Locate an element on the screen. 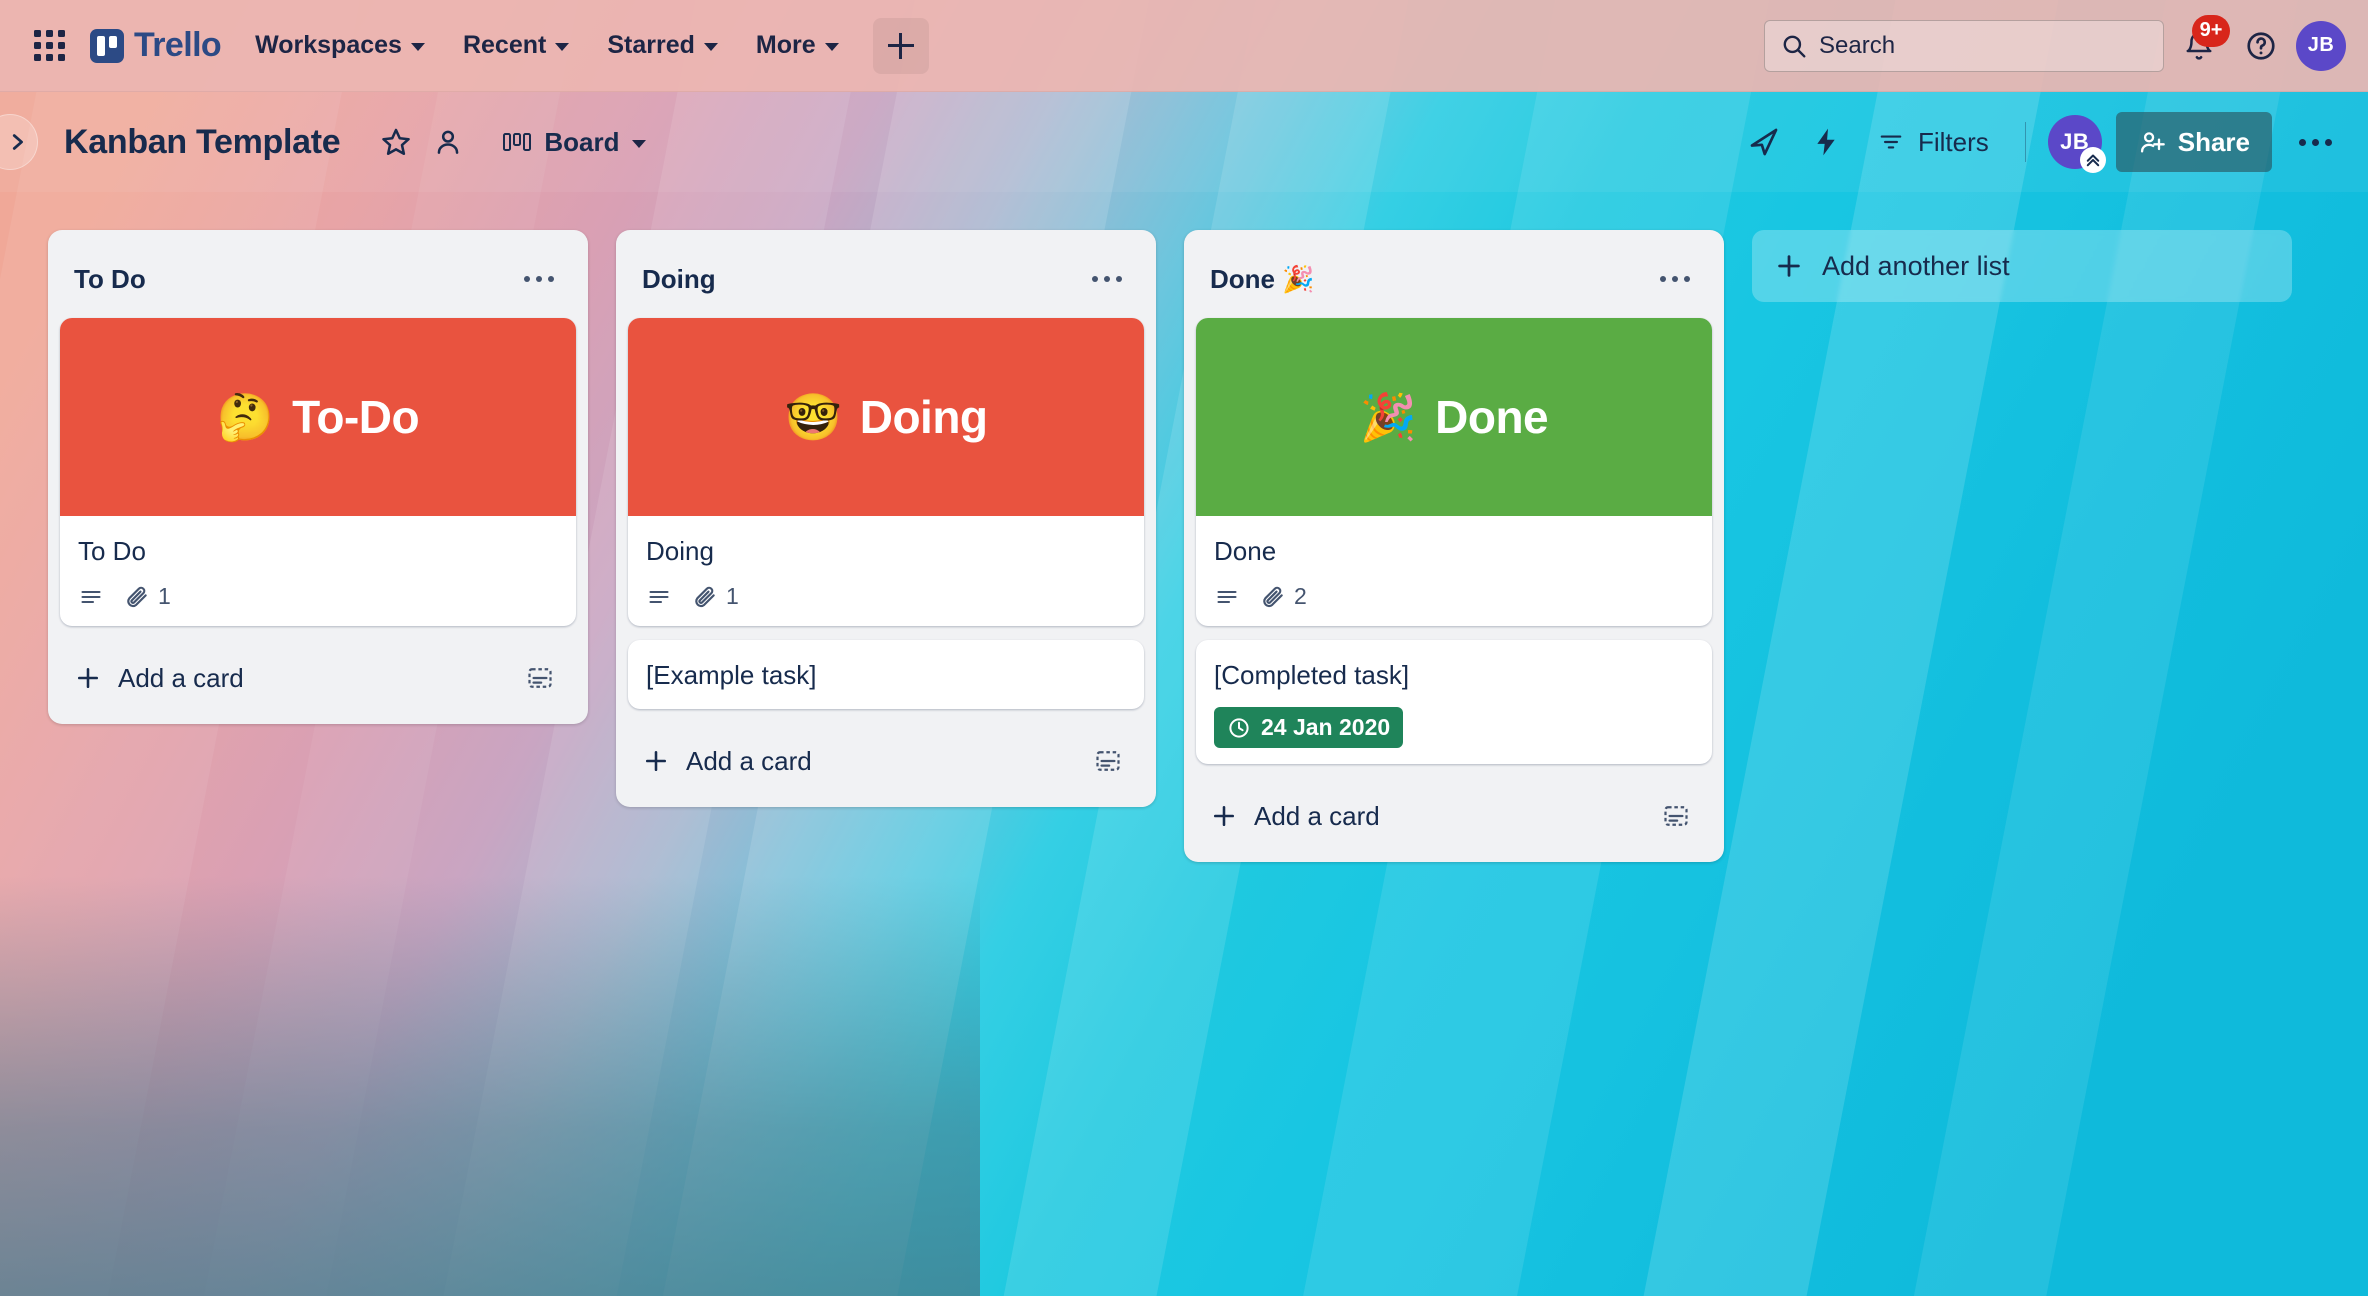  due-date-badge: 24 Jan 2020 is located at coordinates (1309, 728).